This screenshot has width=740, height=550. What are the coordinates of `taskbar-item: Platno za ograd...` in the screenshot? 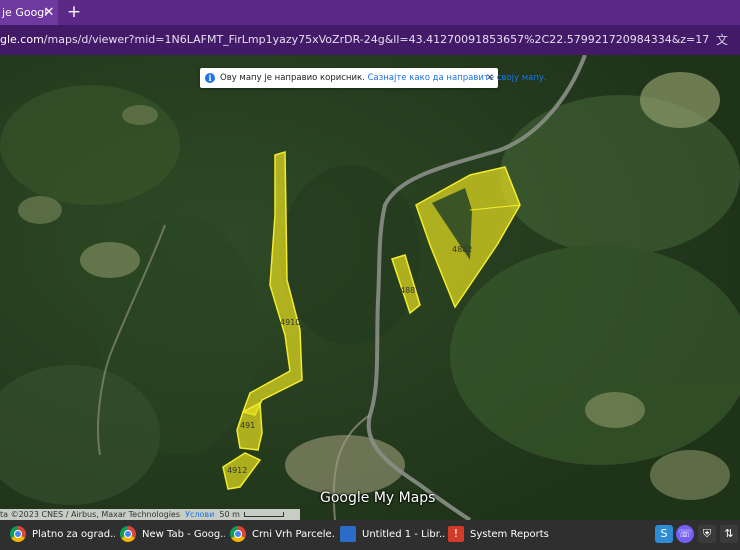 It's located at (62, 535).